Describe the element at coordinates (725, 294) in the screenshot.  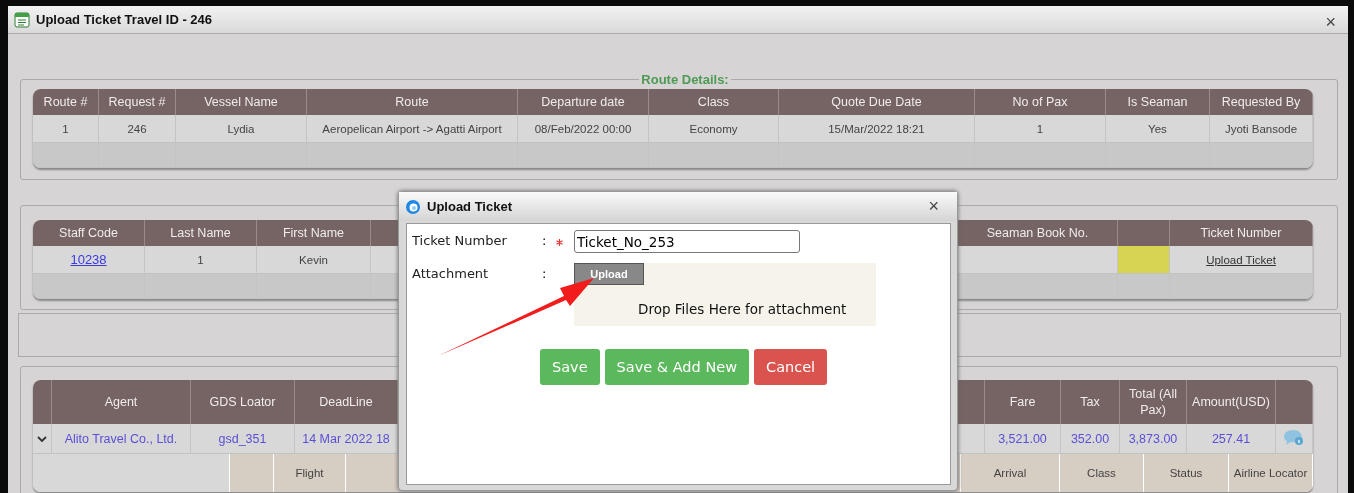
I see `drop-zone: Upload Drop Files Here for attachment` at that location.